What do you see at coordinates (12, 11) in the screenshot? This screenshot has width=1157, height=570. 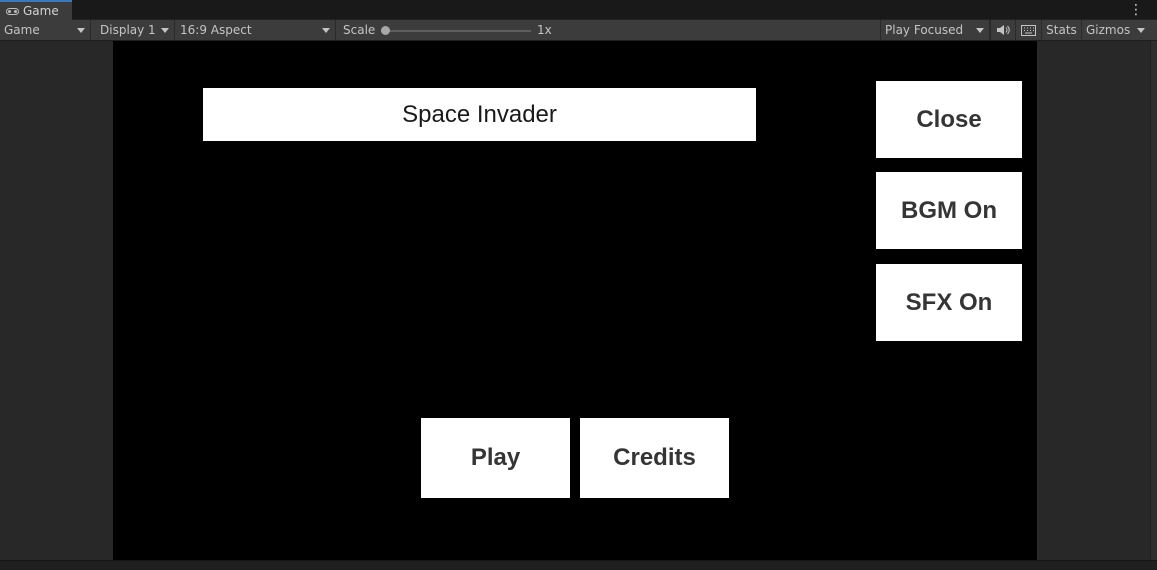 I see `gamepad-icon` at bounding box center [12, 11].